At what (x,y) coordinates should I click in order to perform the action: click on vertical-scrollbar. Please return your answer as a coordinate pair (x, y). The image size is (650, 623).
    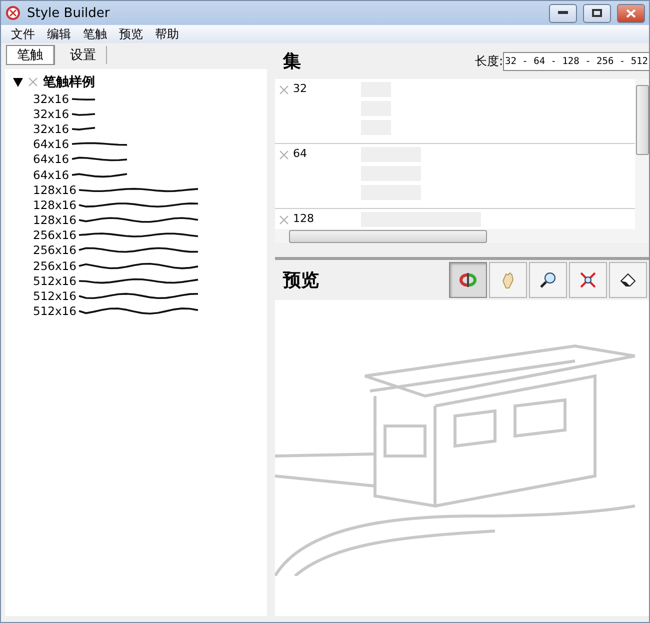
    Looking at the image, I should click on (642, 154).